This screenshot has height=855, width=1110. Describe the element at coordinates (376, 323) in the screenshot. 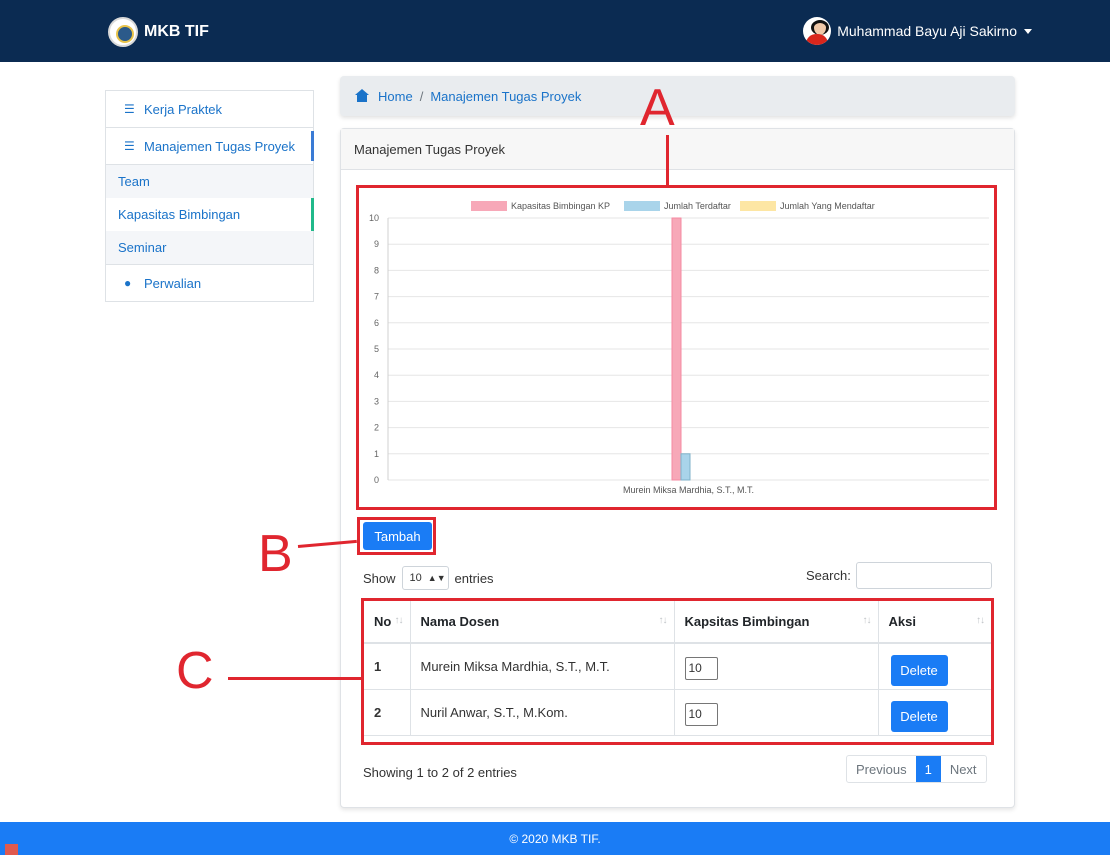

I see `y-tick-label: 6` at that location.